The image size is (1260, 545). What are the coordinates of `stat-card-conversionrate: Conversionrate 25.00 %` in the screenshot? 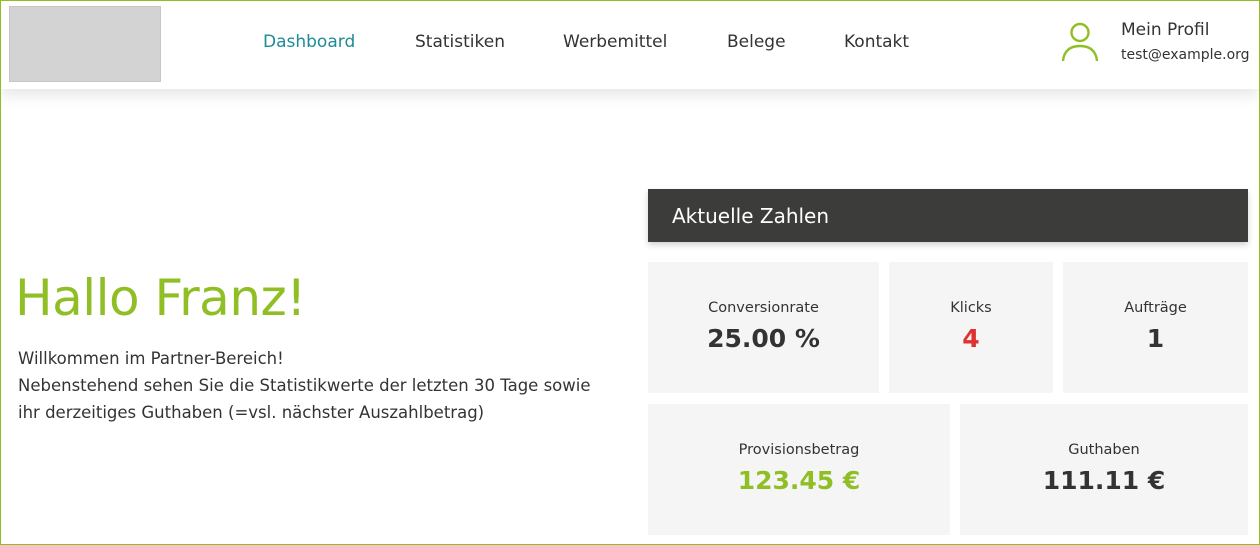 It's located at (763, 327).